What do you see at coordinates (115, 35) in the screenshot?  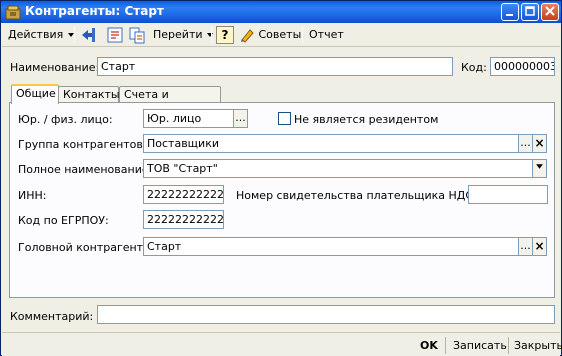 I see `document-structure-icon` at bounding box center [115, 35].